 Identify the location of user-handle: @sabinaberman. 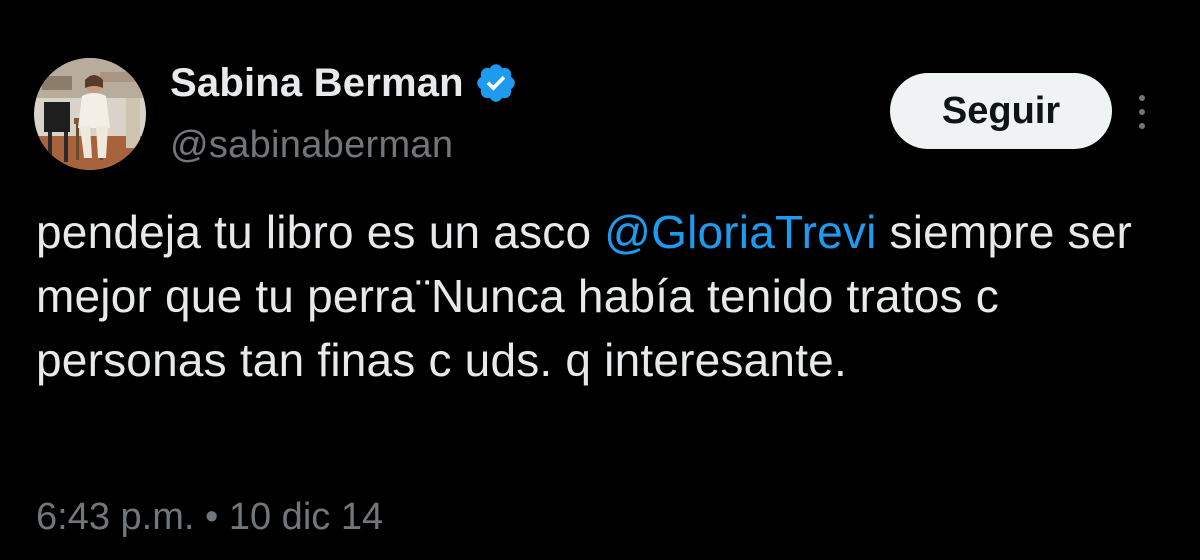
(311, 145).